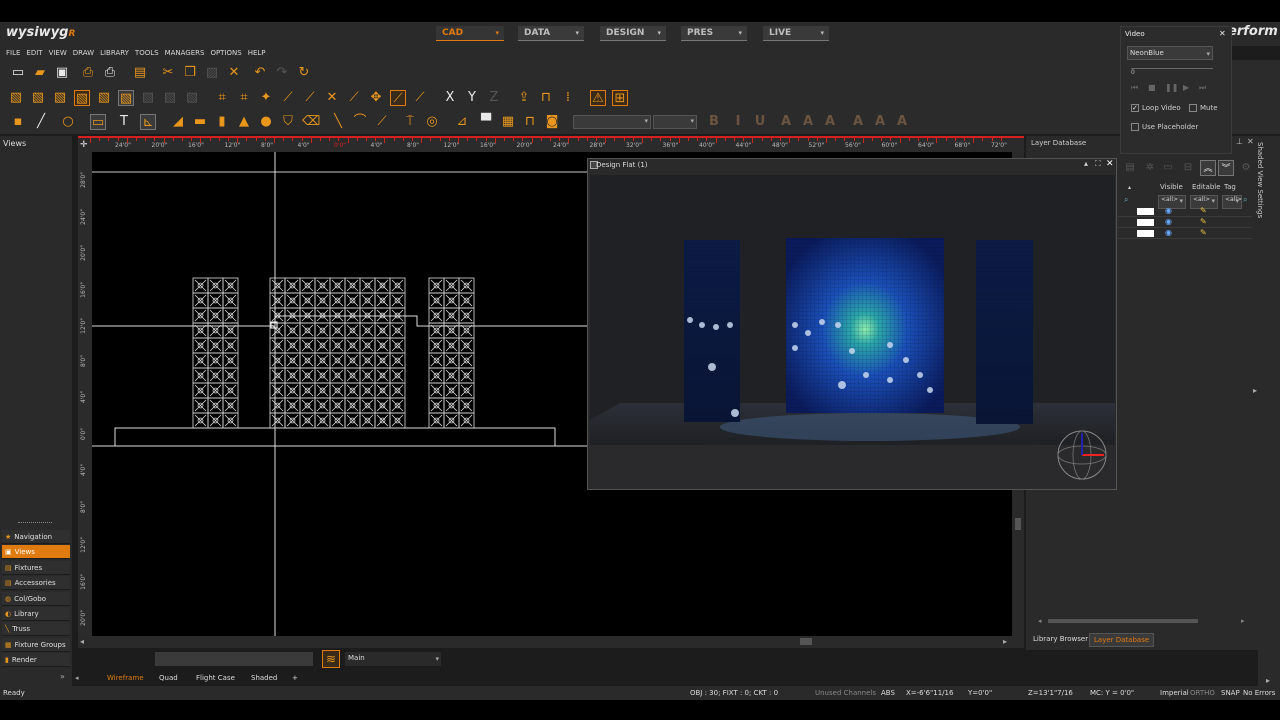 The image size is (1280, 720). What do you see at coordinates (1060, 639) in the screenshot?
I see `rtab-library-browser: Library Browser` at bounding box center [1060, 639].